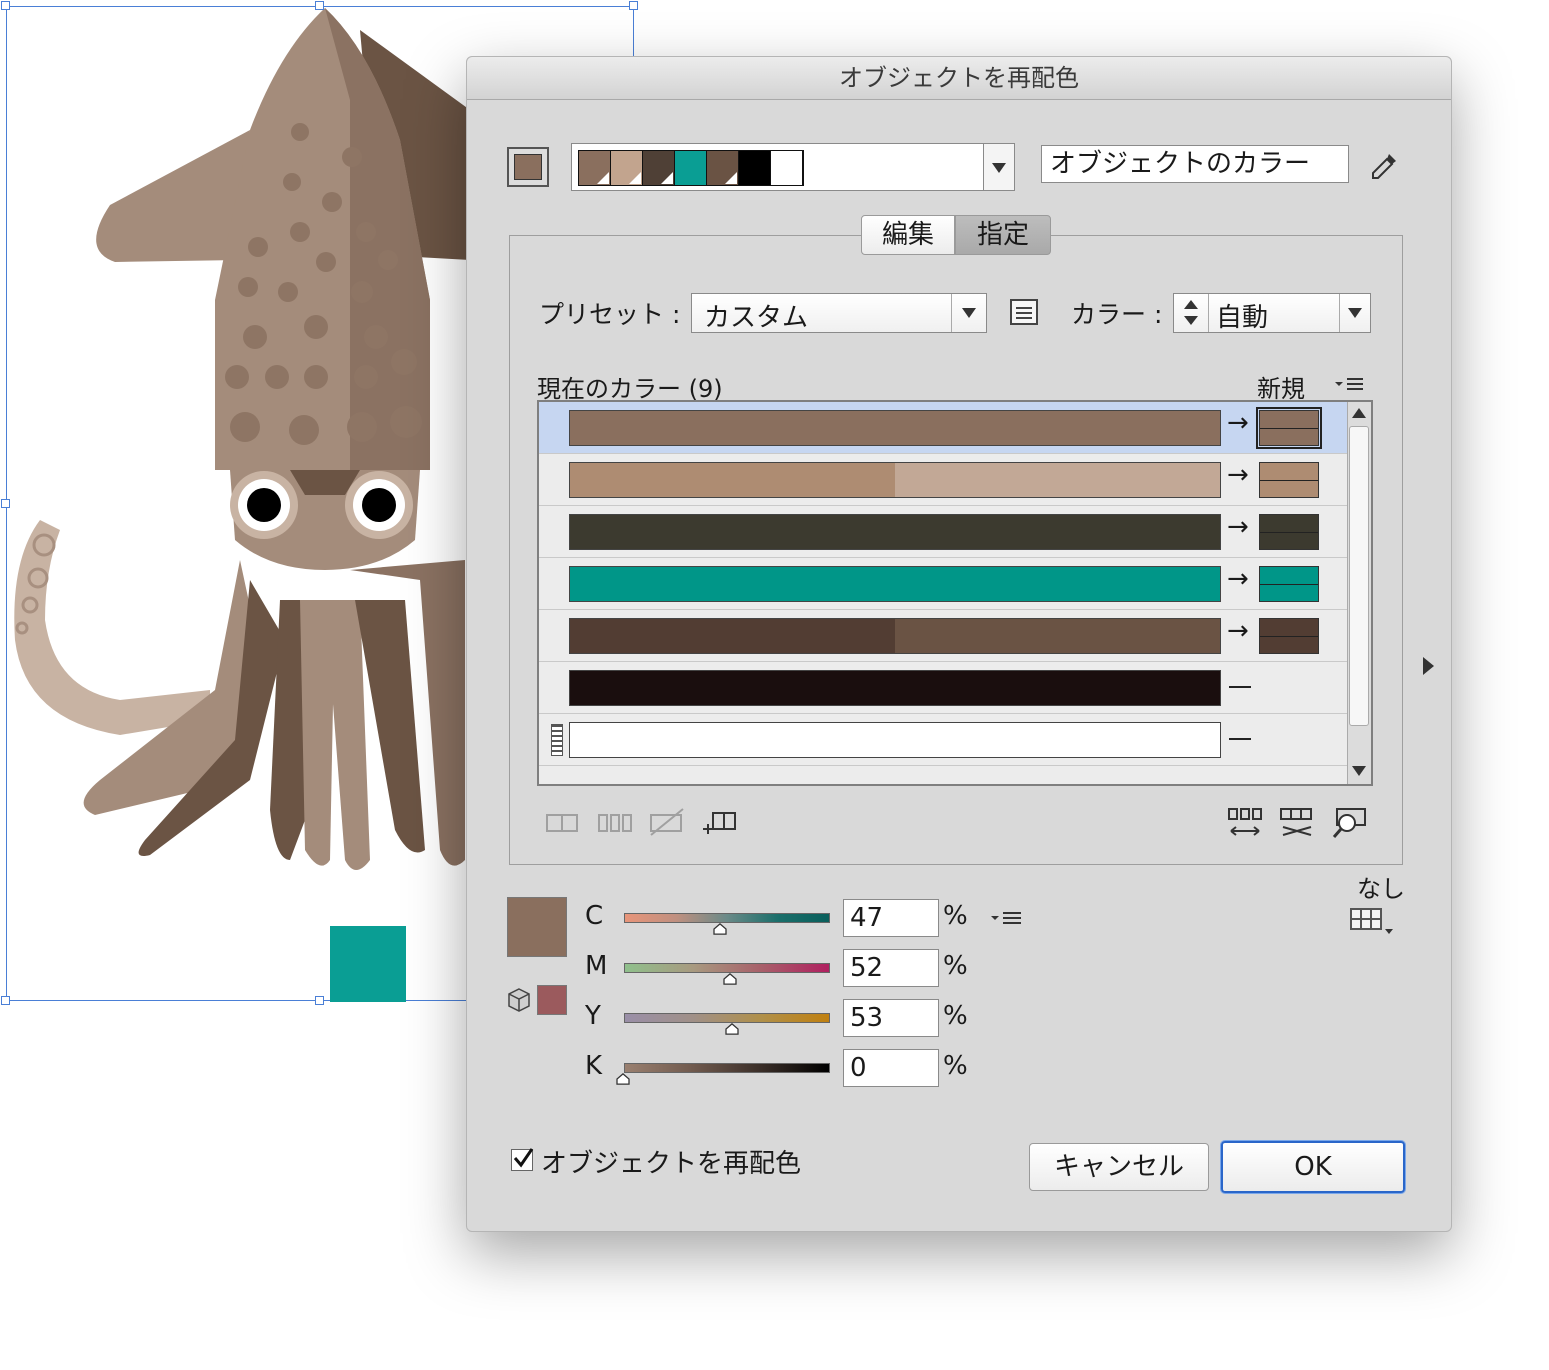 This screenshot has width=1549, height=1370. Describe the element at coordinates (891, 1068) in the screenshot. I see `value-field-k: 0` at that location.